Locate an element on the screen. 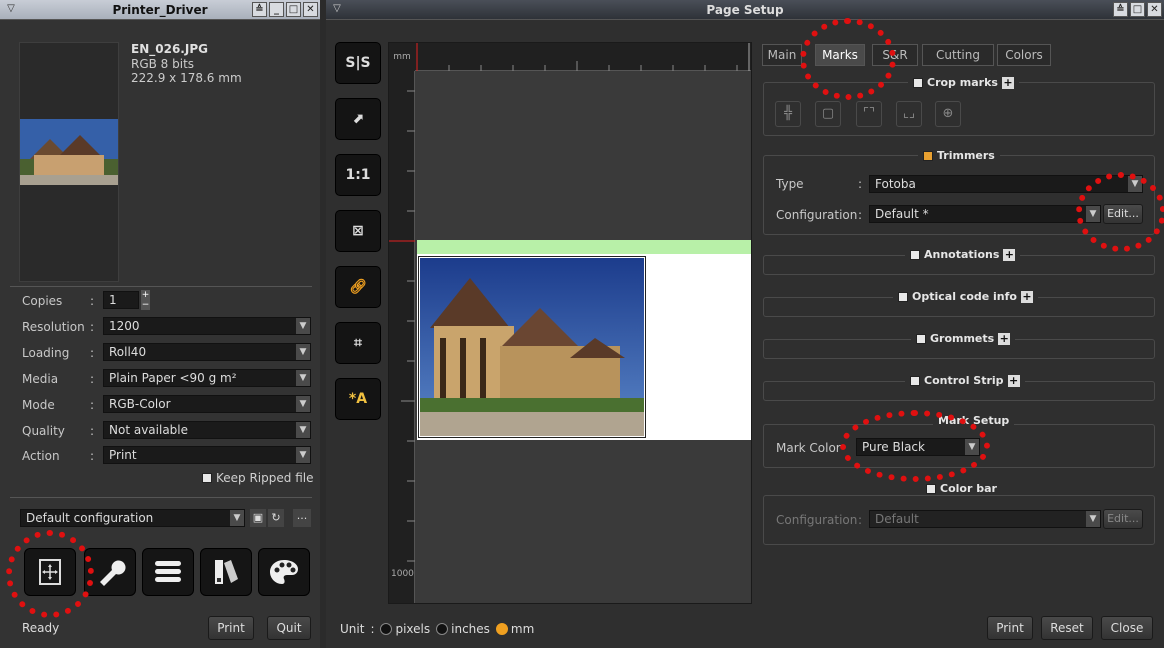  grommets-header: Grommets + is located at coordinates (963, 338).